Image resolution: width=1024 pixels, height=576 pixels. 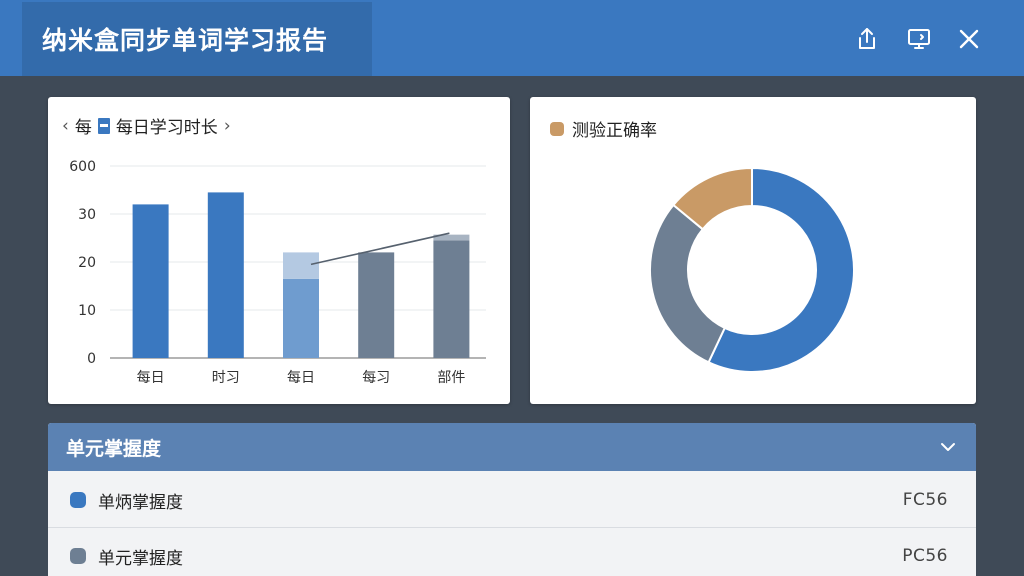 I want to click on x-tick-label: 部件, so click(x=451, y=378).